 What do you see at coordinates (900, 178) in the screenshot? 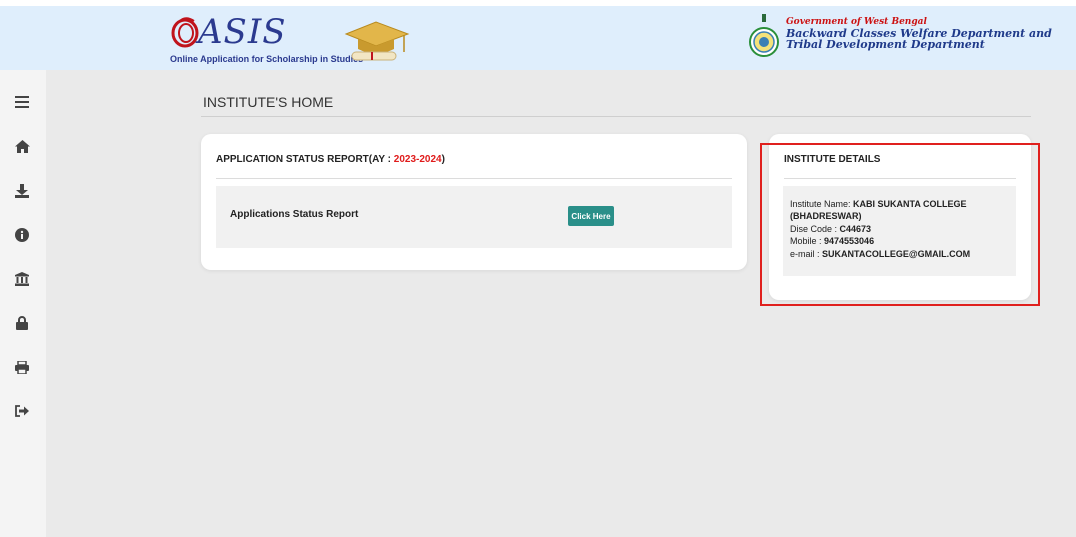
I see `details-card-divider` at bounding box center [900, 178].